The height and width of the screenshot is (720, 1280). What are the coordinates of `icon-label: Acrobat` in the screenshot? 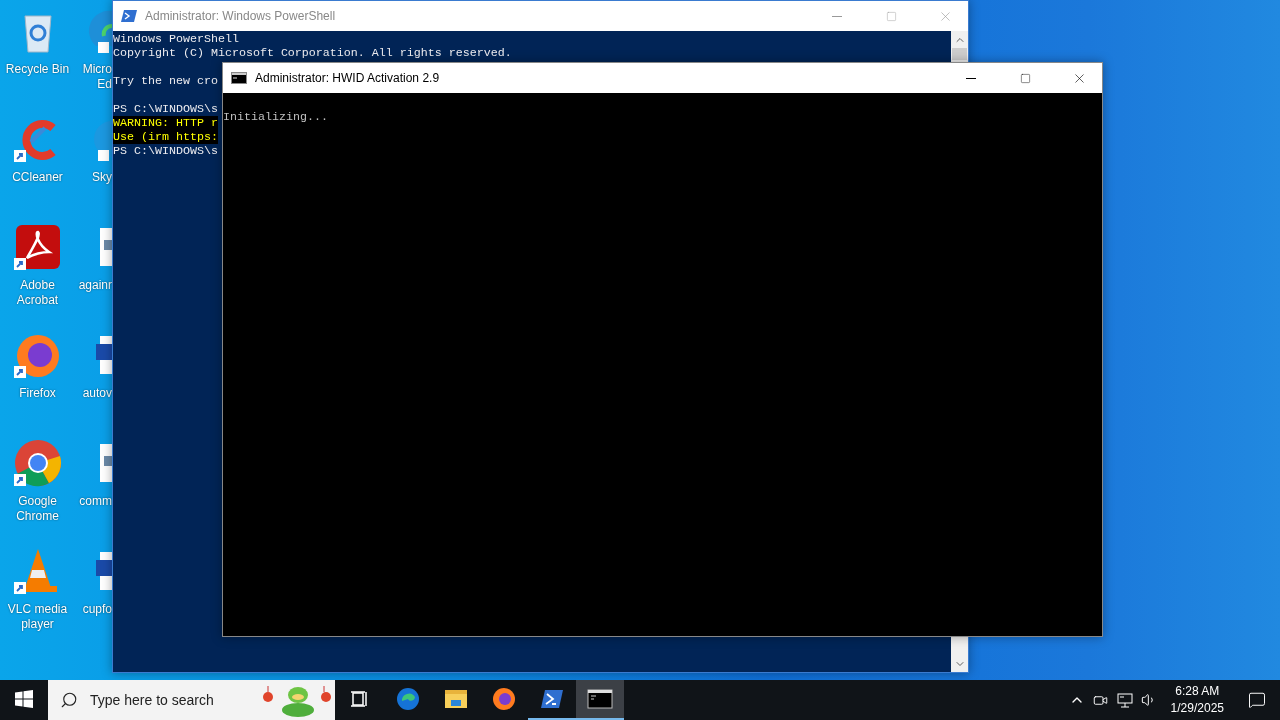 It's located at (37, 300).